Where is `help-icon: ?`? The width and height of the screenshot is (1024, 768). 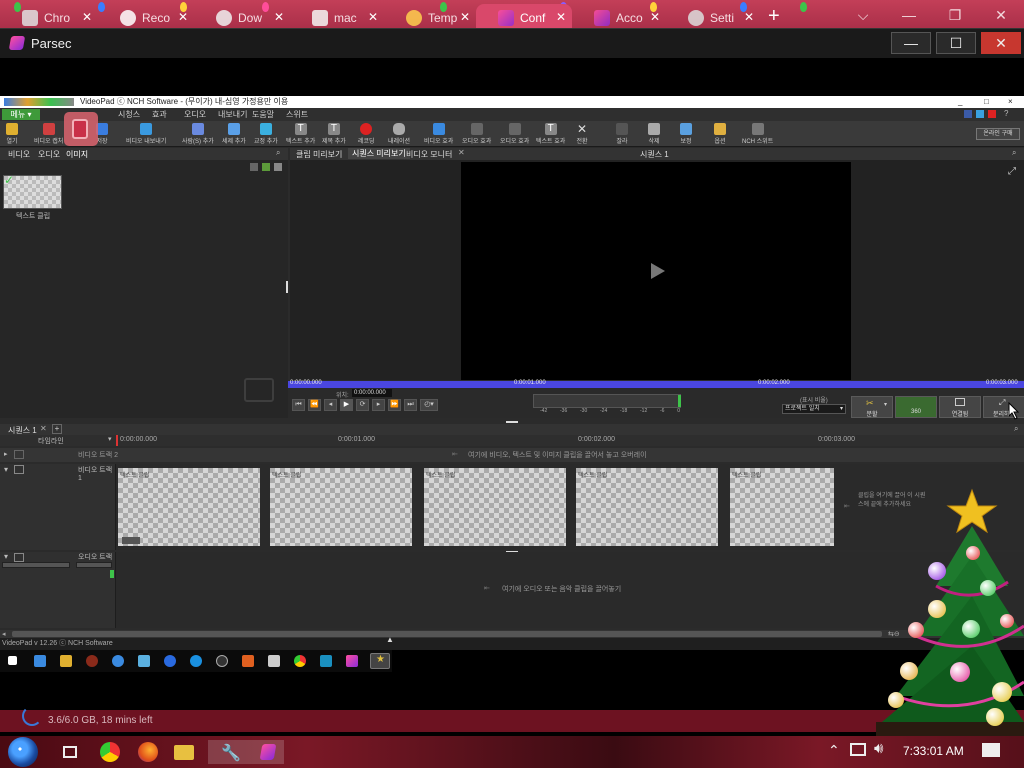
help-icon: ? is located at coordinates (1006, 113).